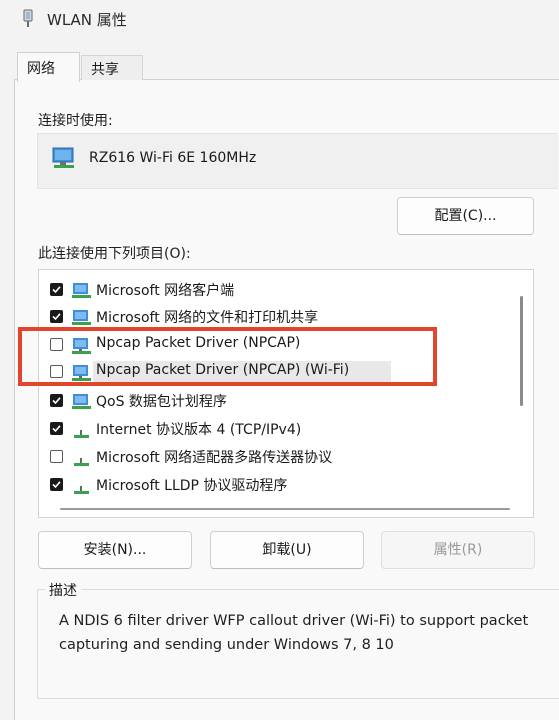 Image resolution: width=559 pixels, height=720 pixels. Describe the element at coordinates (207, 318) in the screenshot. I see `item-label: Microsoft 网络的文件和打印机共享` at that location.